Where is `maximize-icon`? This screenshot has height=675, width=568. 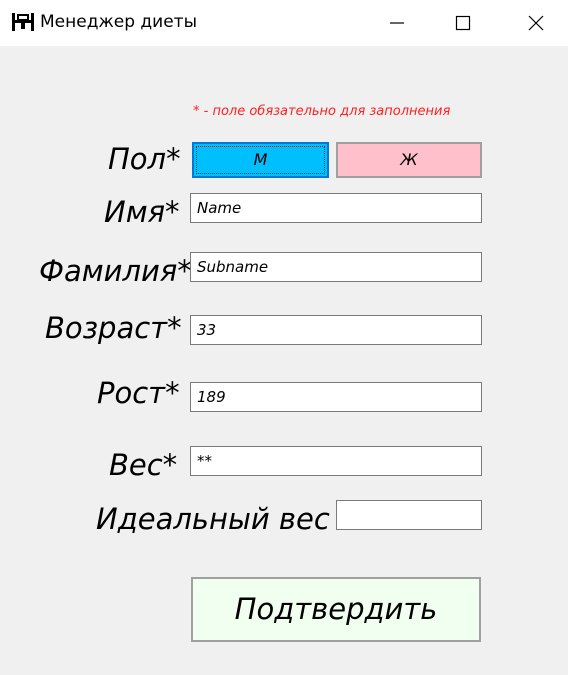
maximize-icon is located at coordinates (463, 23).